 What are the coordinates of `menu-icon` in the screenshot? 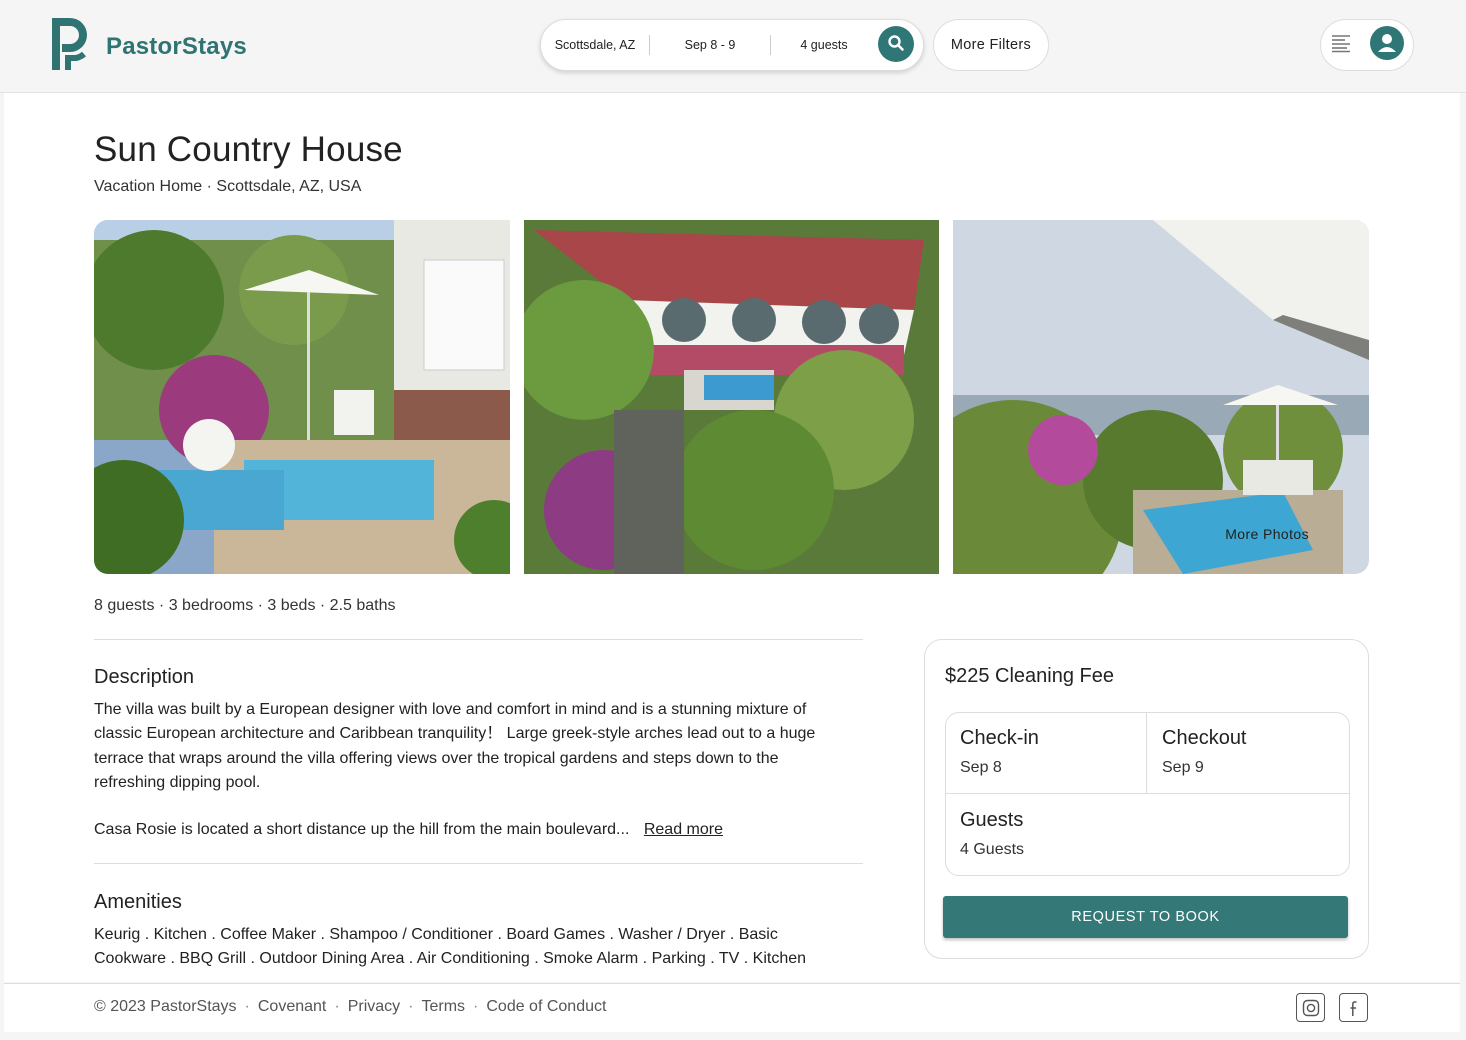 It's located at (1341, 45).